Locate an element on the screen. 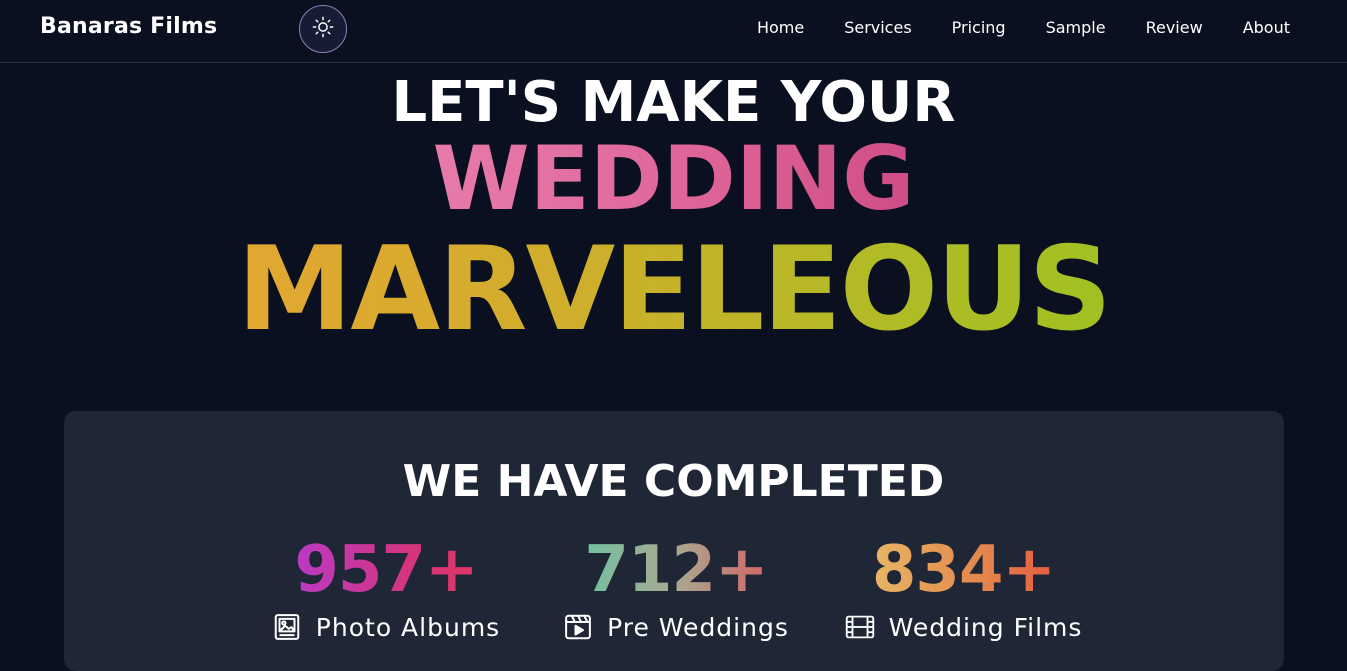 The image size is (1347, 671). nav-link-about: About is located at coordinates (1266, 27).